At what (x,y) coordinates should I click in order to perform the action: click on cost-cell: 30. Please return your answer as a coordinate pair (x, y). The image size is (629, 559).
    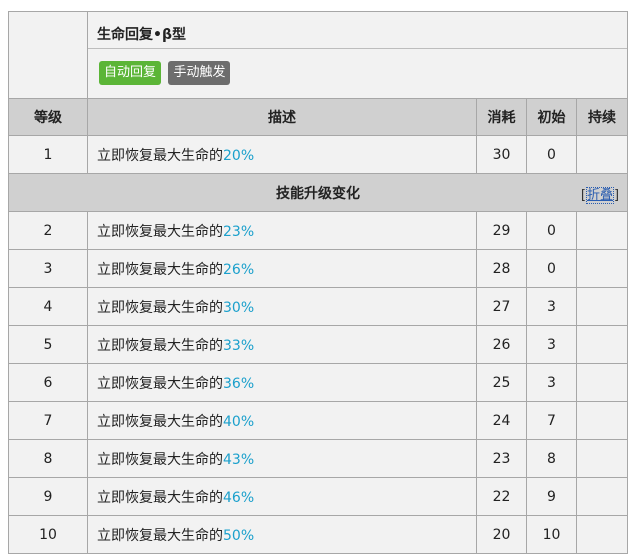
    Looking at the image, I should click on (501, 154).